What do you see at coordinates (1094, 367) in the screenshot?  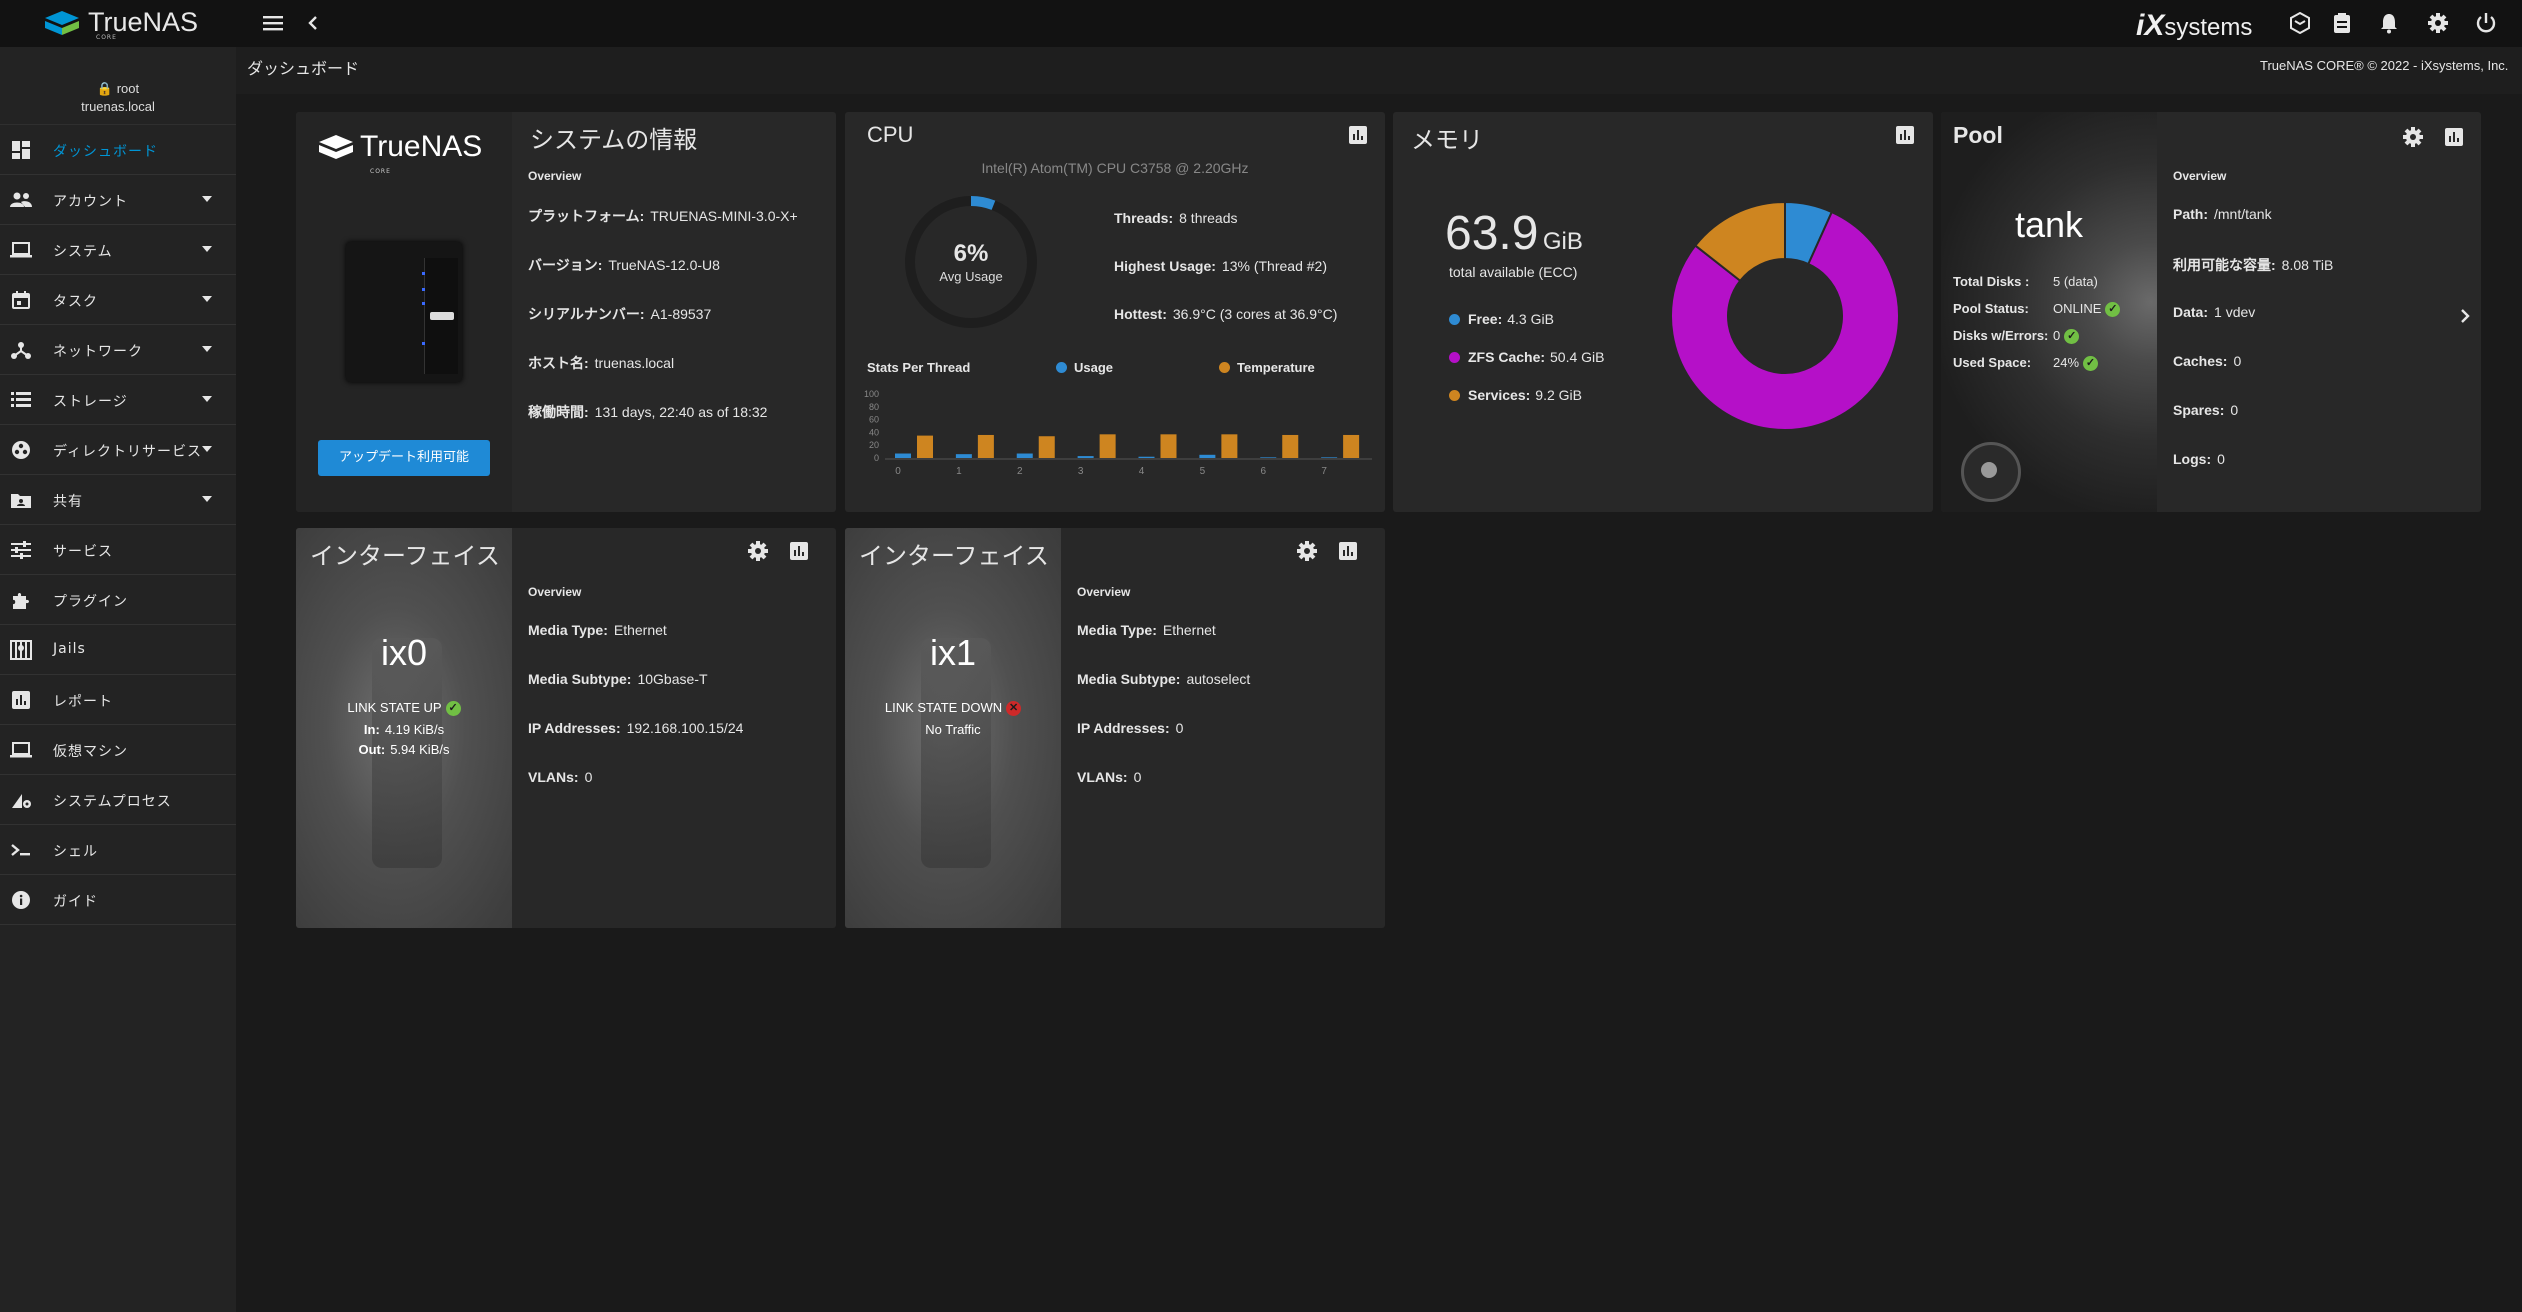 I see `legend-usage-label: Usage` at bounding box center [1094, 367].